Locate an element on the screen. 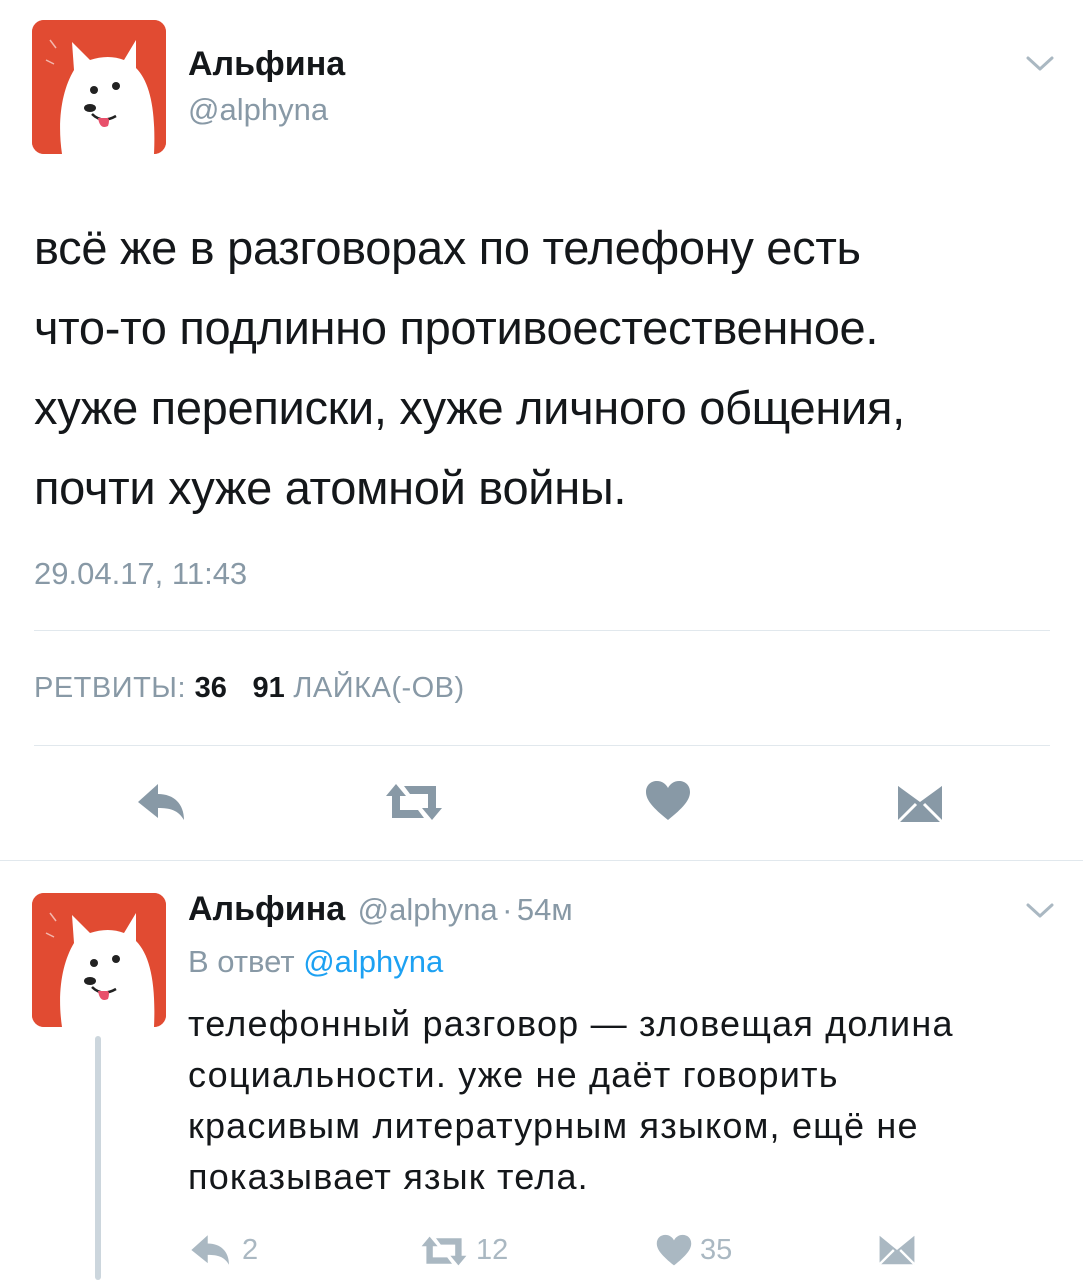 This screenshot has width=1083, height=1280. likes-label: ЛАЙКА(-ОВ) is located at coordinates (378, 688).